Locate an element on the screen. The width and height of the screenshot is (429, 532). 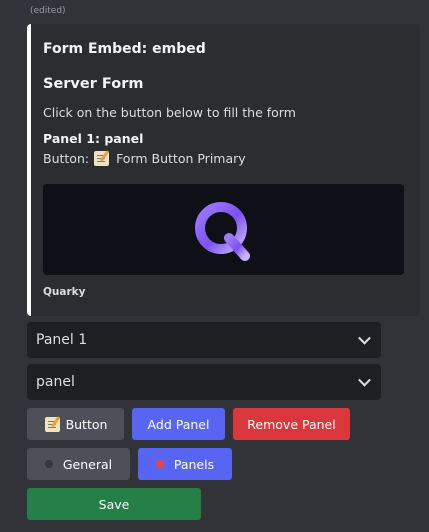
button-button: Button is located at coordinates (75, 424).